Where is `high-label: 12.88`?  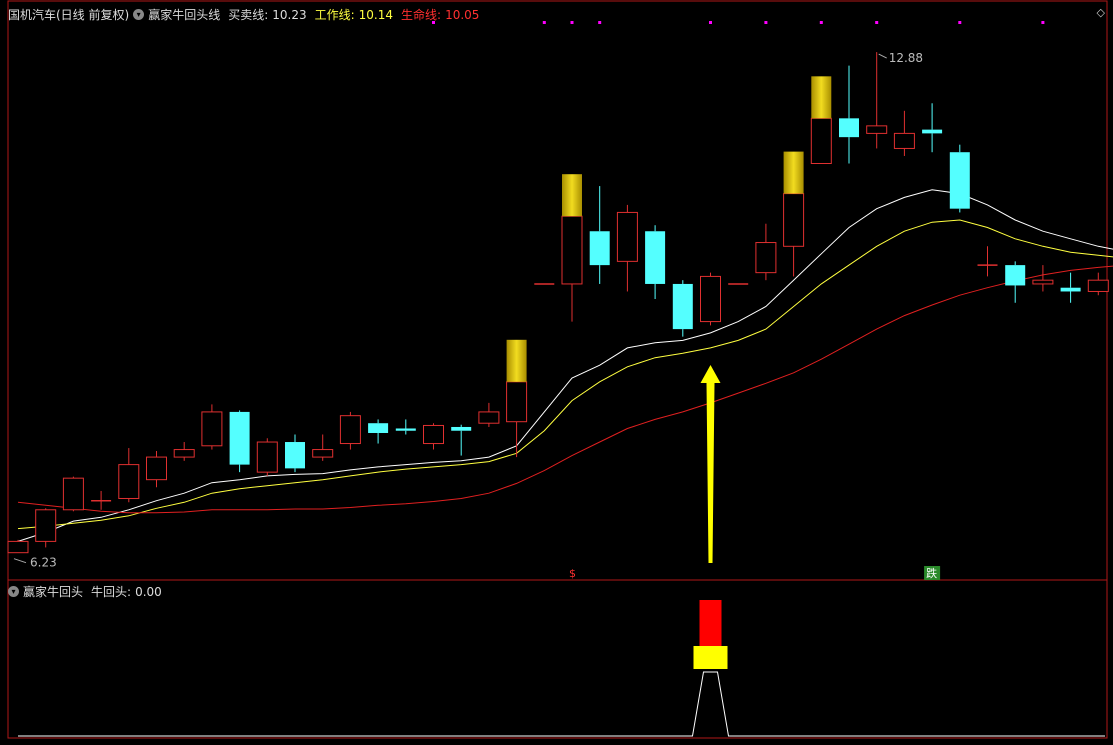 high-label: 12.88 is located at coordinates (906, 58).